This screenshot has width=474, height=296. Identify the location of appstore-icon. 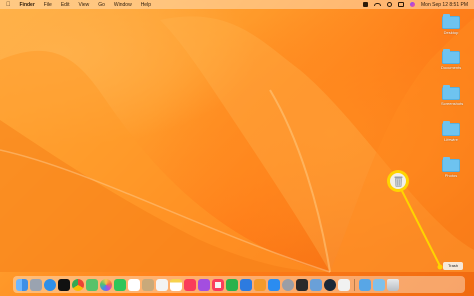
(274, 284).